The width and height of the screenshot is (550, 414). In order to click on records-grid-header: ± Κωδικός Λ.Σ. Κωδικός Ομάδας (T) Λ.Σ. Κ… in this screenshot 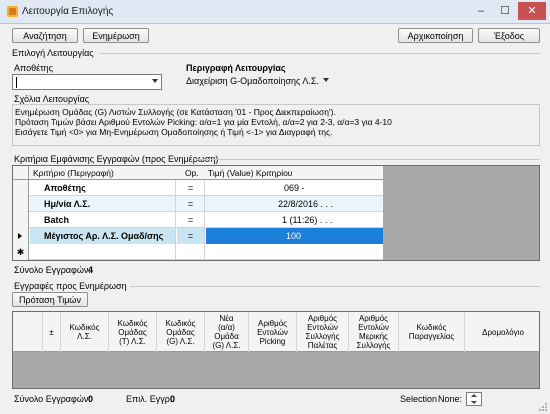, I will do `click(276, 332)`.